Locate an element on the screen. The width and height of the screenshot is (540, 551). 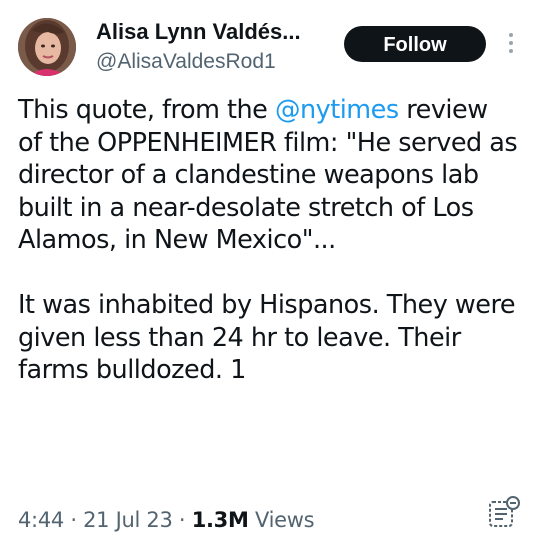
author-block: Alisa Lynn Valdés... @AlisaValdesRod1 is located at coordinates (198, 47).